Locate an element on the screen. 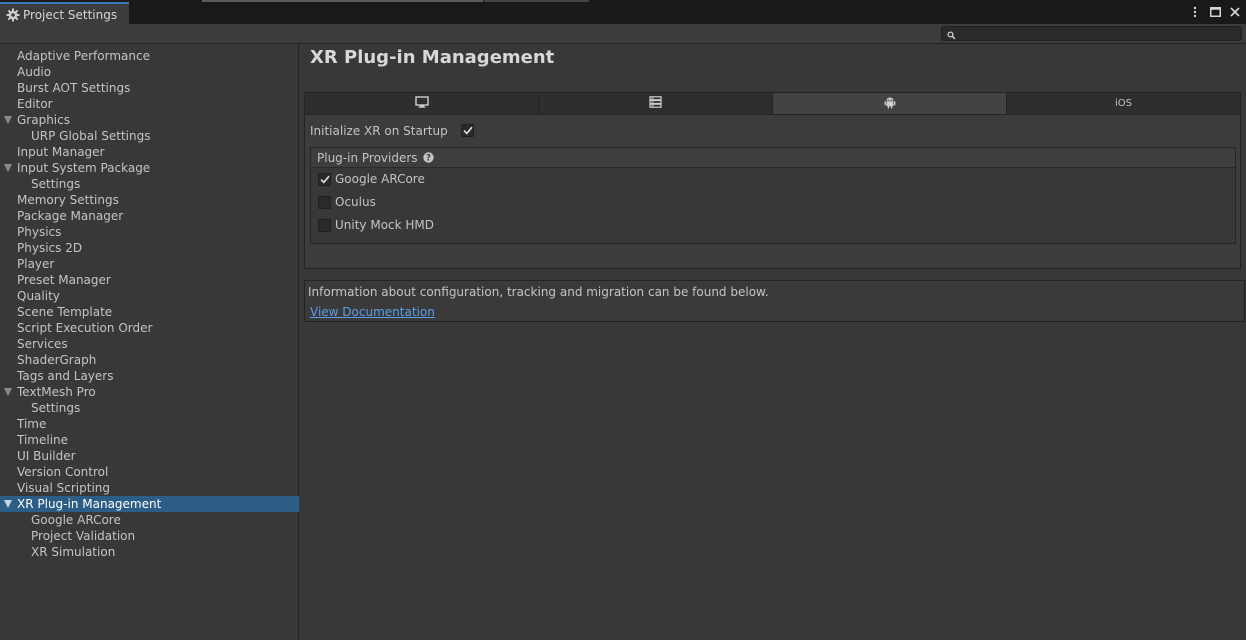 This screenshot has width=1246, height=640. sidebar-item-label: Input Manager is located at coordinates (61, 152).